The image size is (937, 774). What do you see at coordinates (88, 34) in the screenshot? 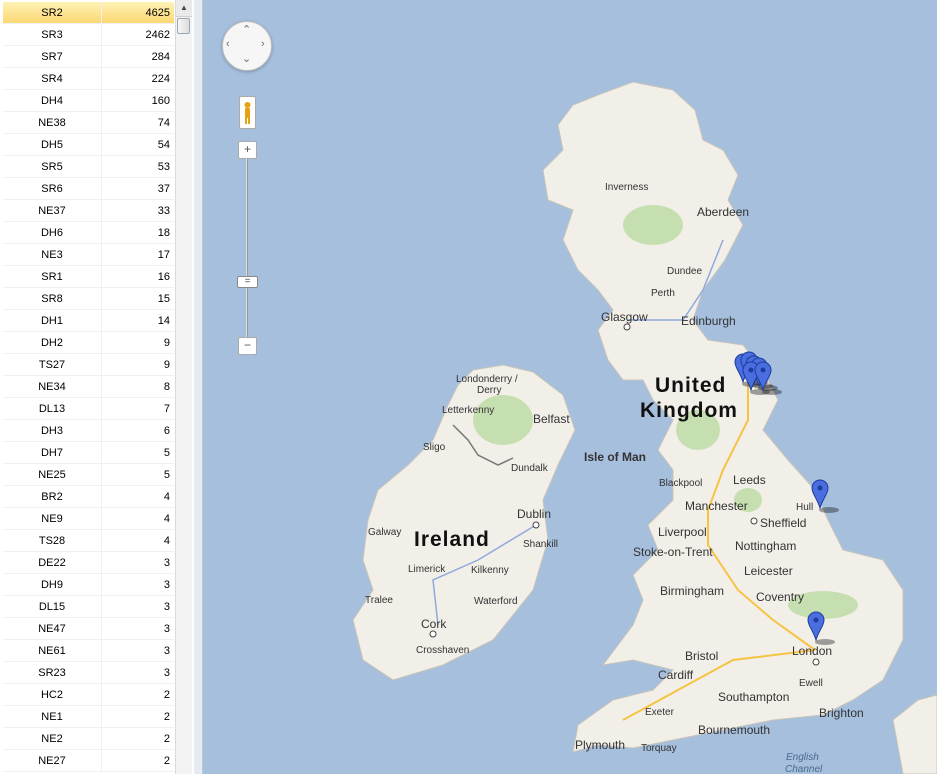
I see `table-row: SR3 2462` at bounding box center [88, 34].